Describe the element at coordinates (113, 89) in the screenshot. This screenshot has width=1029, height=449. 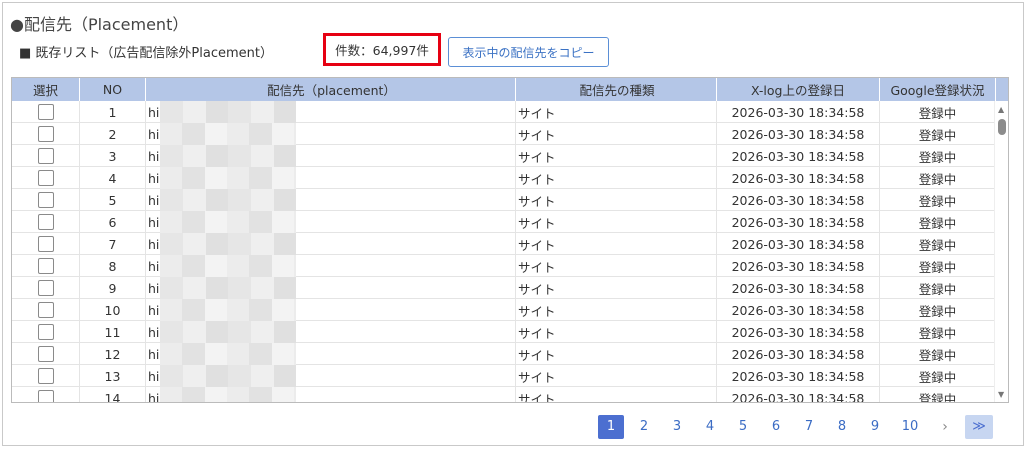
I see `header-no: NO` at that location.